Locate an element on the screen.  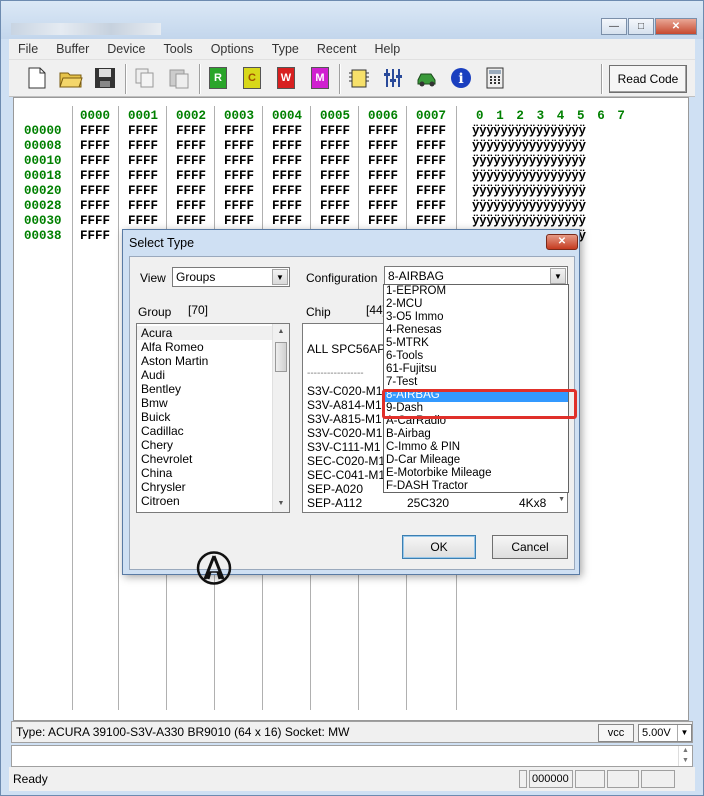
log-scrollbar: ▲ ▼ is located at coordinates (685, 756).